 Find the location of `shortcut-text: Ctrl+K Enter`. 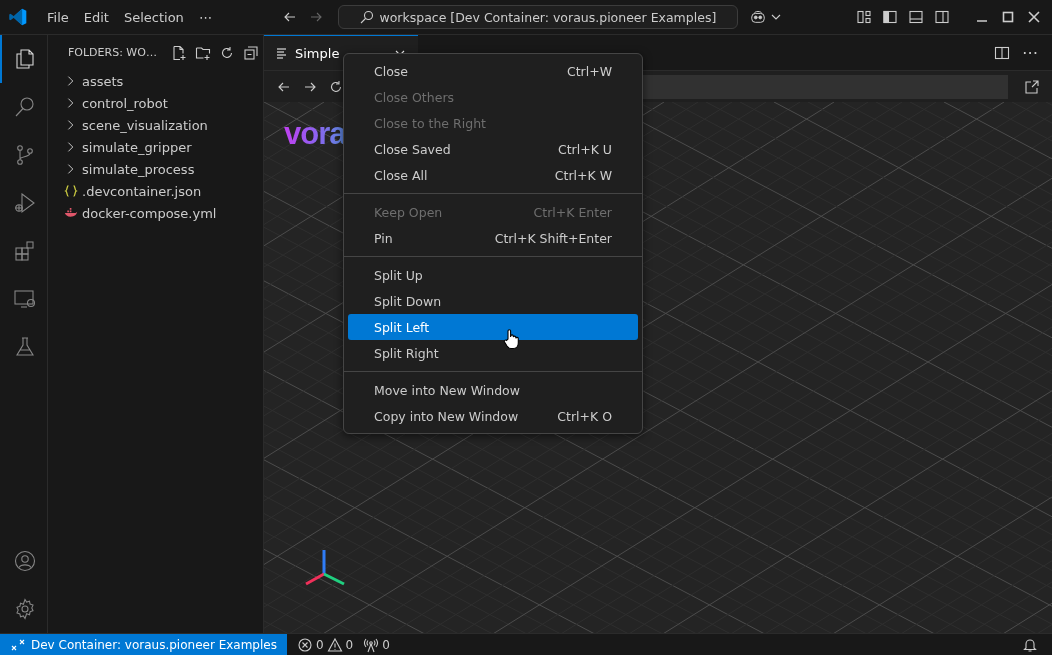

shortcut-text: Ctrl+K Enter is located at coordinates (572, 212).